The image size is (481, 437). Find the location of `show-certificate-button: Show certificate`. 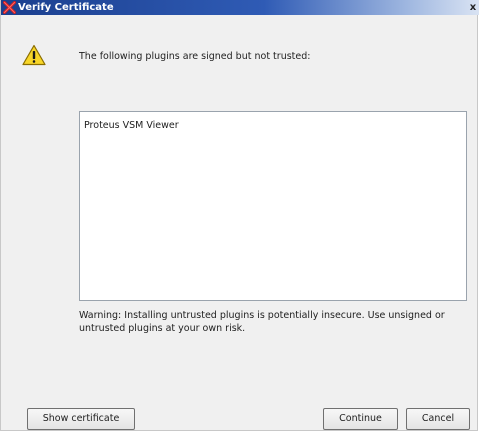

show-certificate-button: Show certificate is located at coordinates (81, 419).